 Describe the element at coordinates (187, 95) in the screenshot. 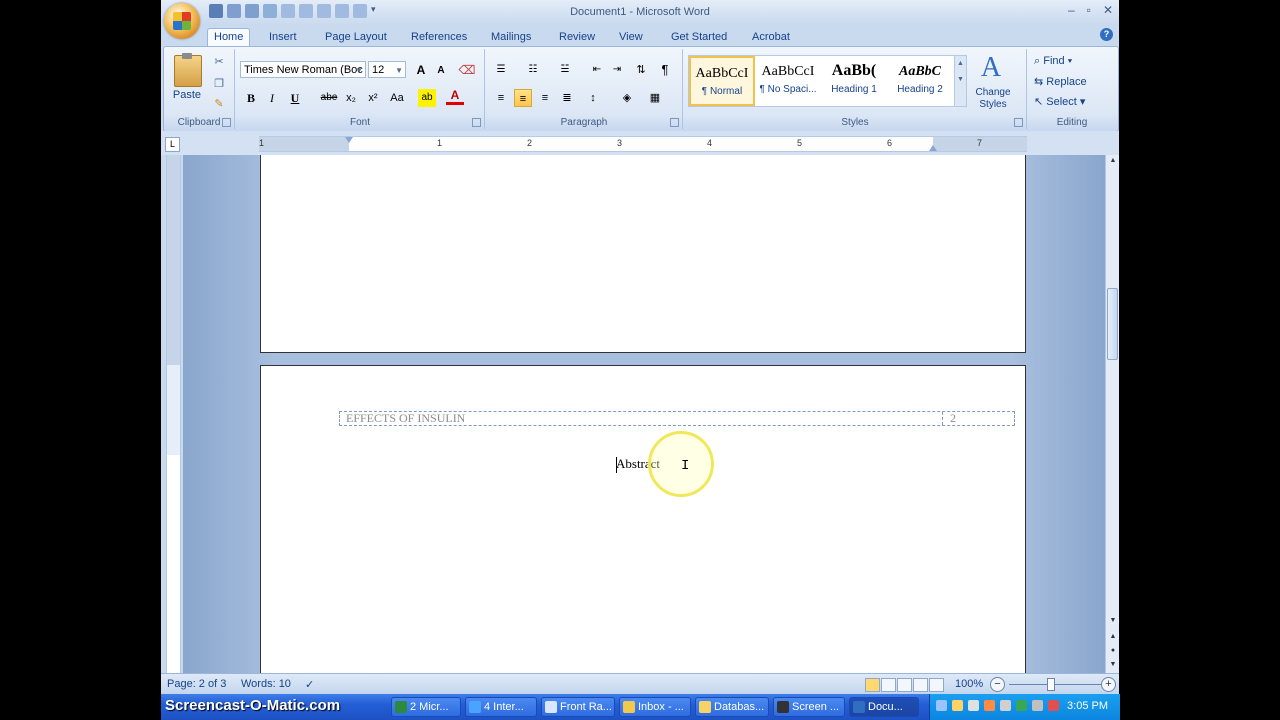

I see `paste-button: Paste` at that location.